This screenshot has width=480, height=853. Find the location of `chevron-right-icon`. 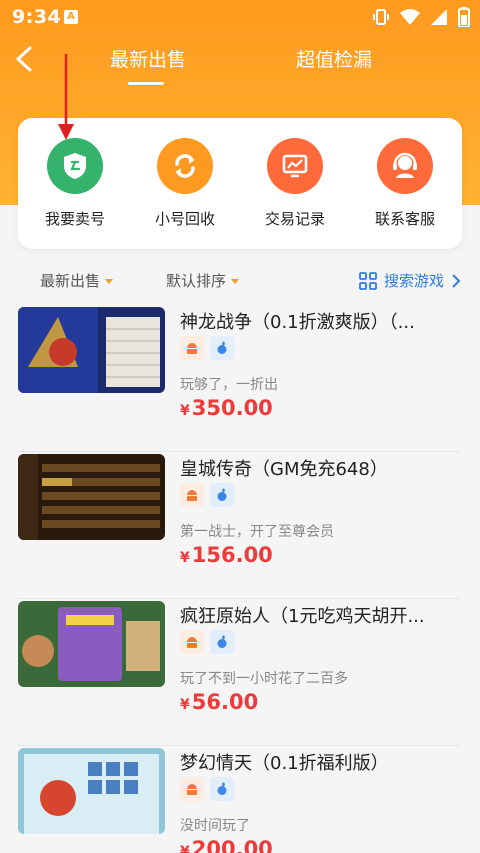

chevron-right-icon is located at coordinates (456, 280).